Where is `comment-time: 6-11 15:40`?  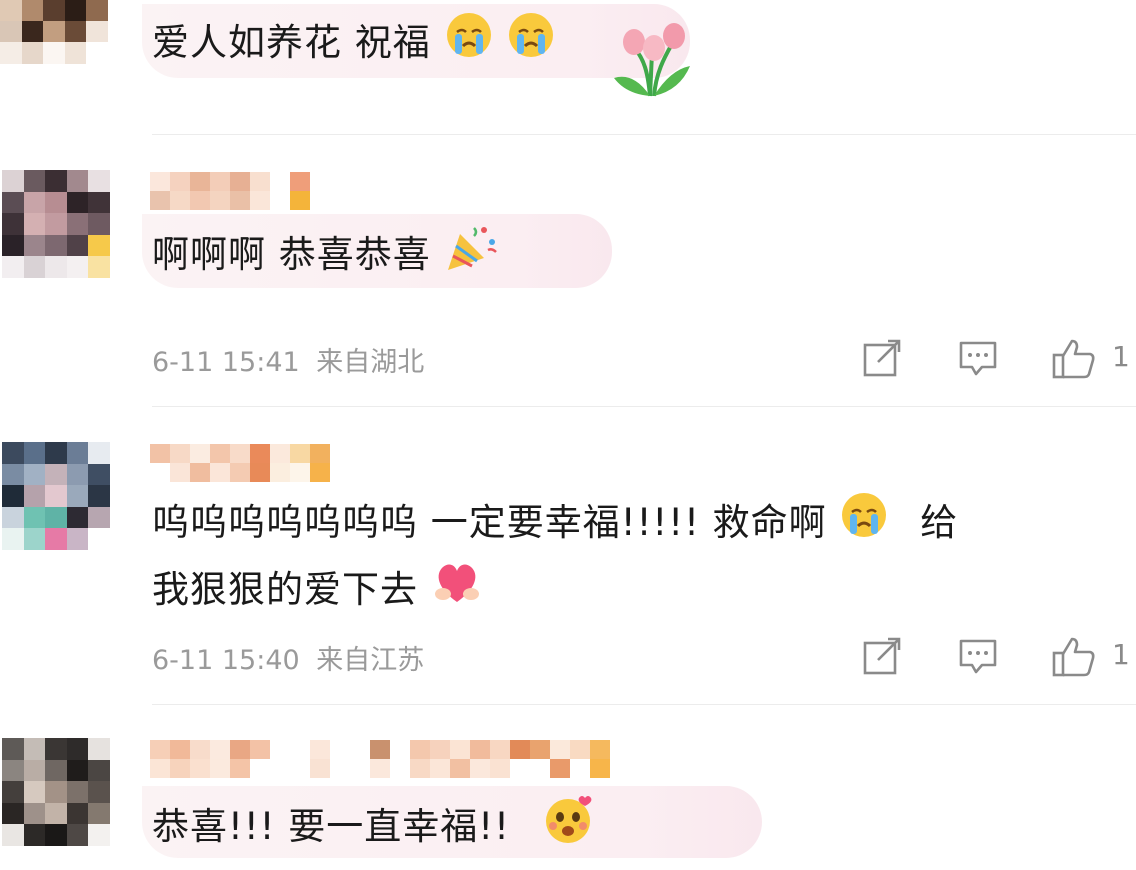
comment-time: 6-11 15:40 is located at coordinates (226, 660).